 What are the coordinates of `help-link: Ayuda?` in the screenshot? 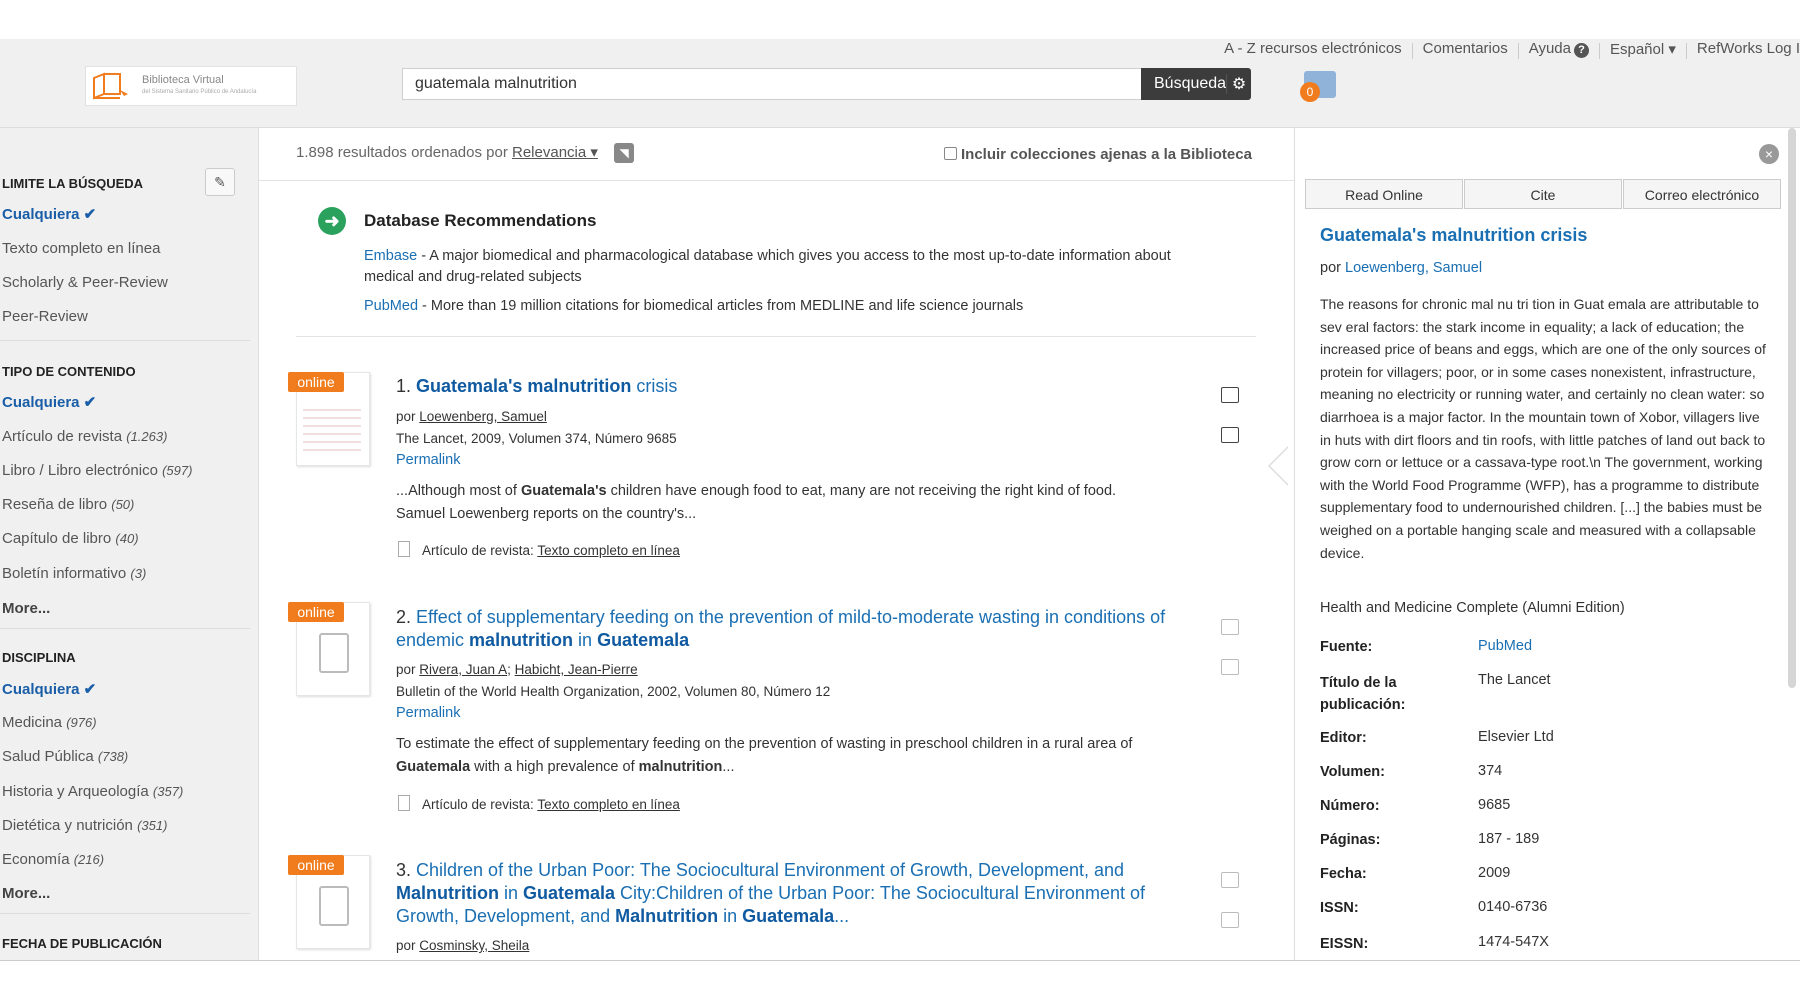 It's located at (1559, 51).